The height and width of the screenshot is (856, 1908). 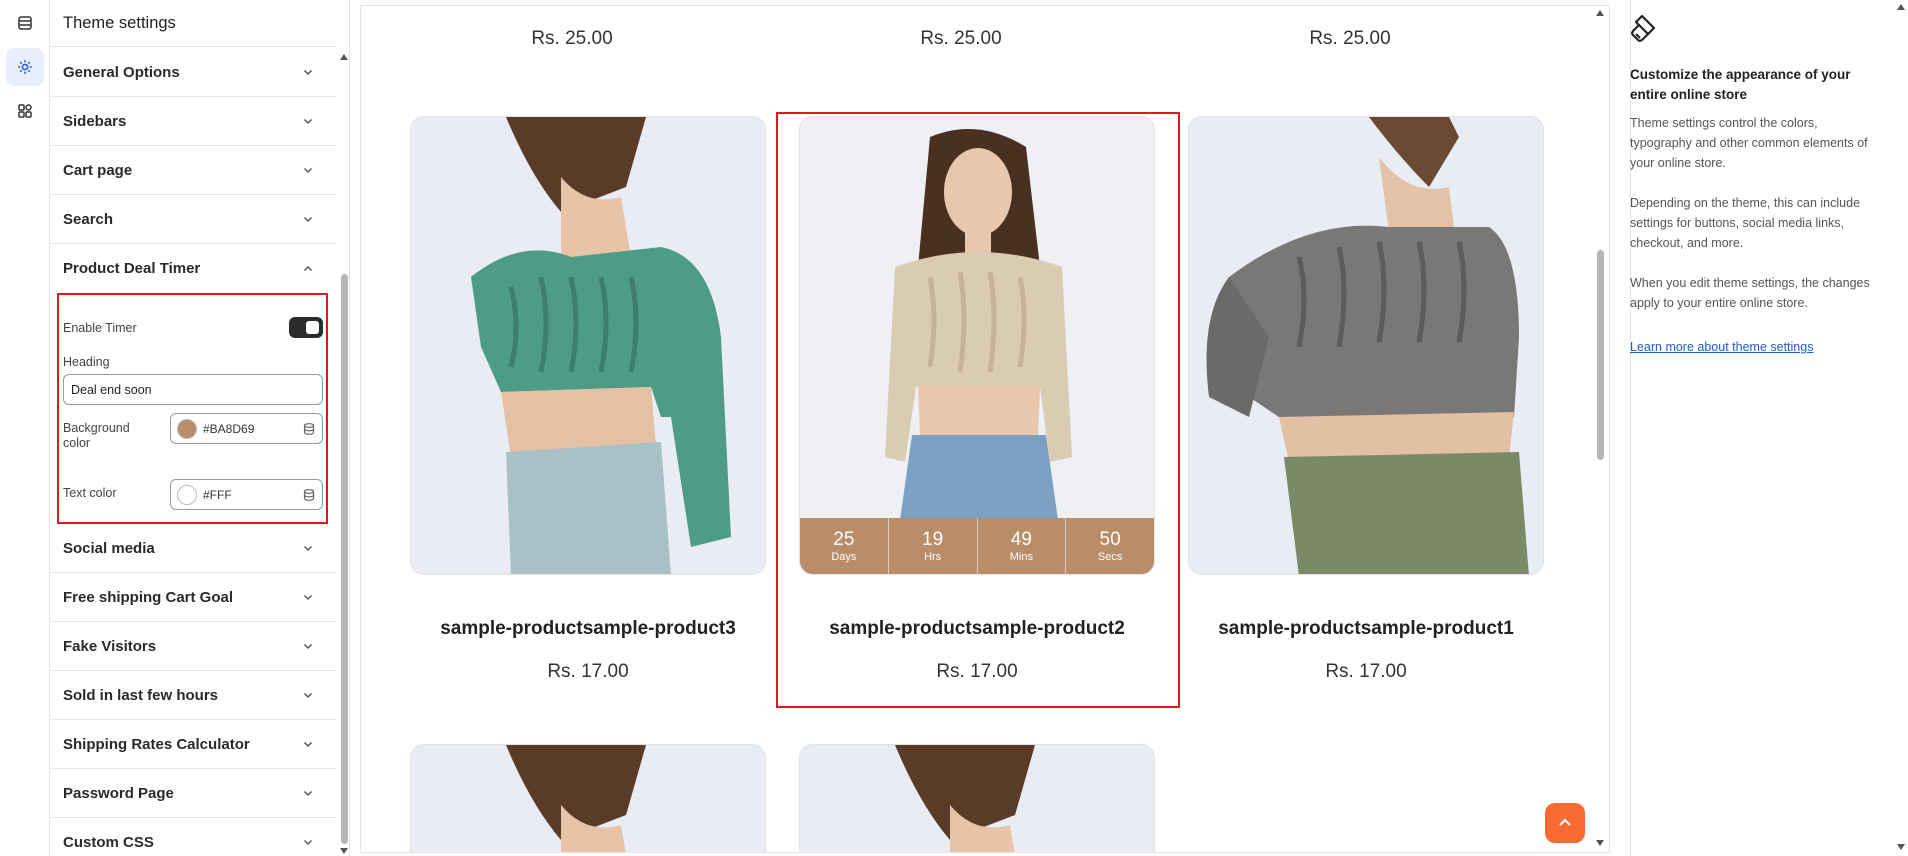 What do you see at coordinates (588, 629) in the screenshot?
I see `product-title: sample-productsample-product3` at bounding box center [588, 629].